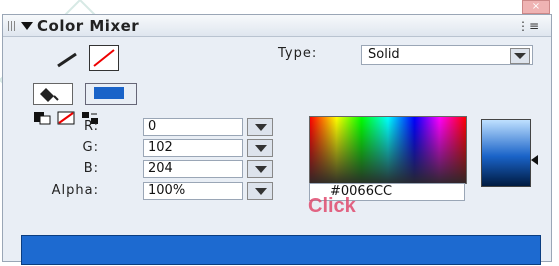  I want to click on blue-label: B:, so click(91, 168).